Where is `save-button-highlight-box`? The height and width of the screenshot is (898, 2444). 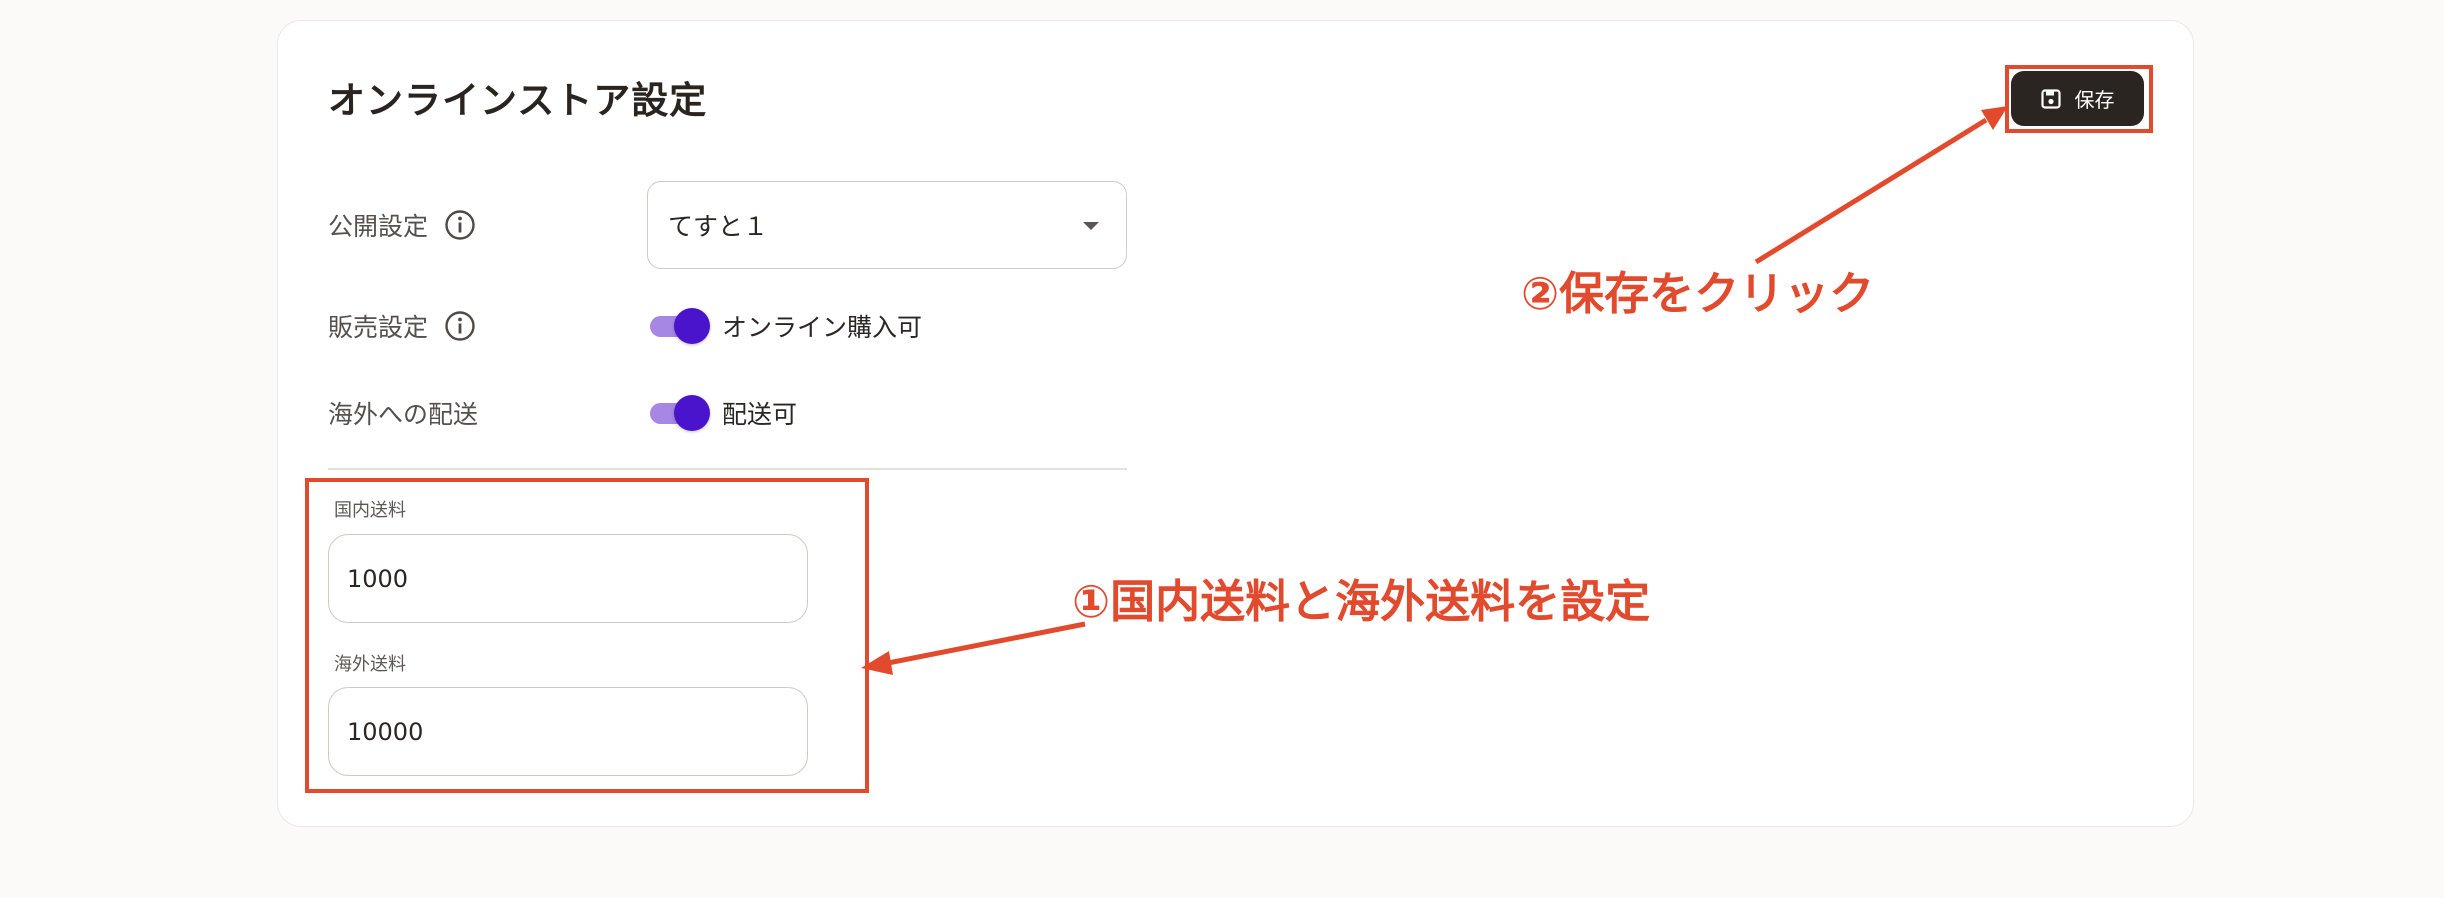
save-button-highlight-box is located at coordinates (2079, 99).